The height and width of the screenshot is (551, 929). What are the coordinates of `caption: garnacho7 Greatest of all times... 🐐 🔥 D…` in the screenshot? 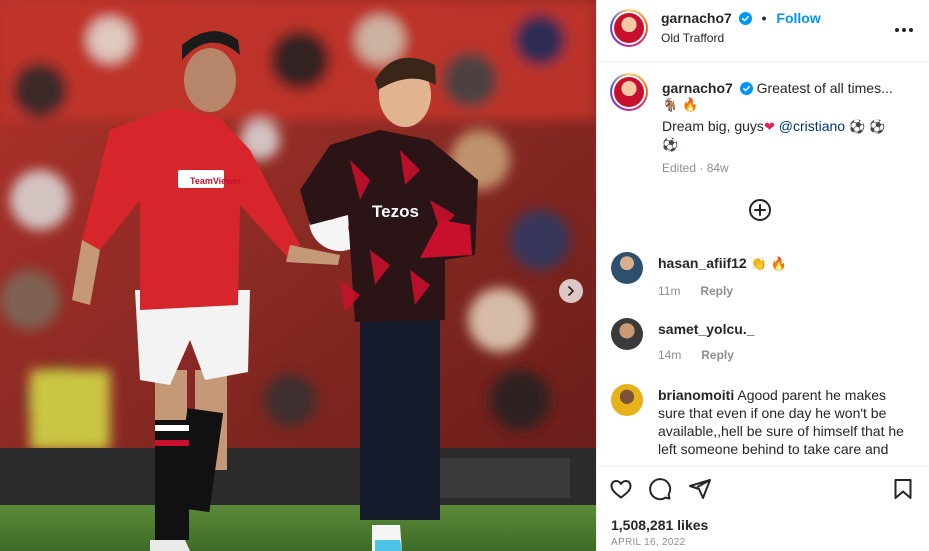 It's located at (789, 127).